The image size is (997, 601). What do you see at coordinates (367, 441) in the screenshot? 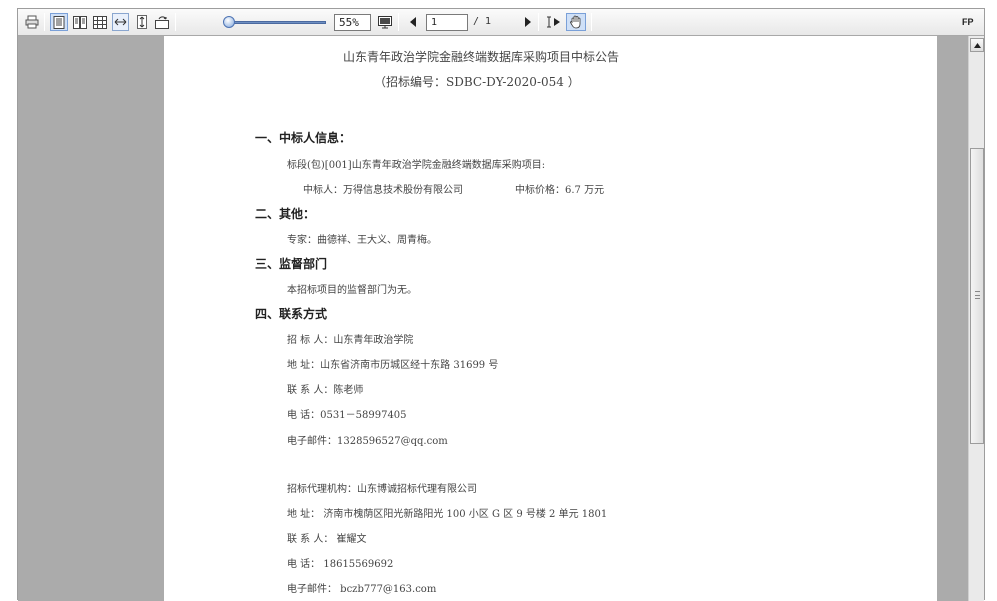
I see `contact-email: 电子邮件：1328596527@qq.com` at bounding box center [367, 441].